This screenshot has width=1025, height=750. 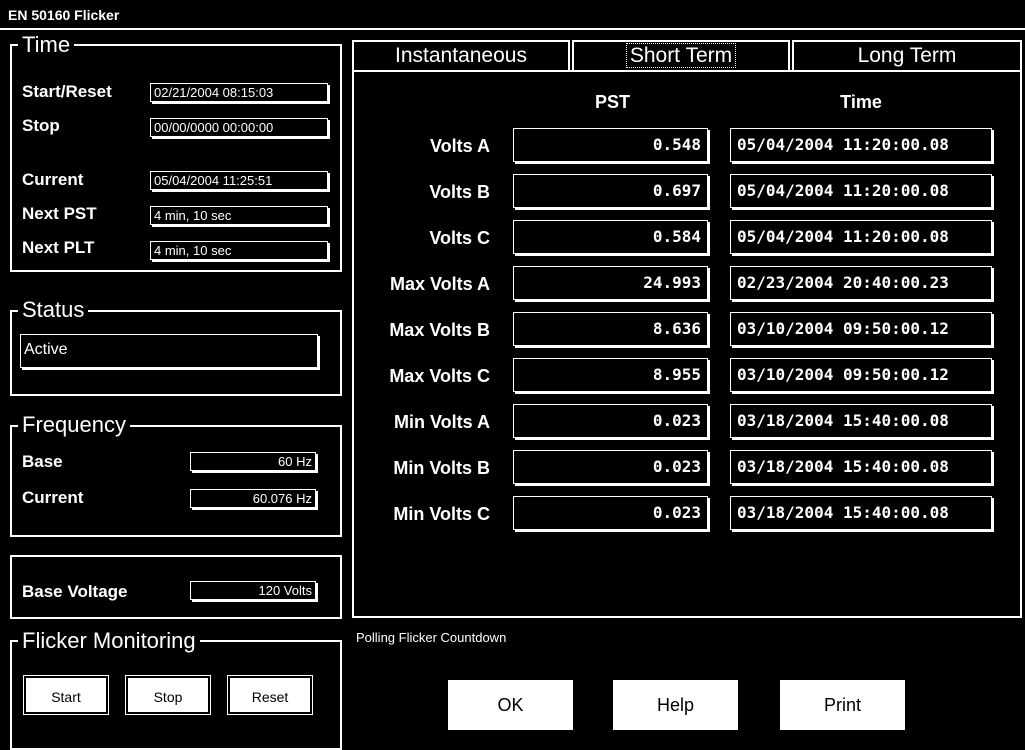 What do you see at coordinates (441, 514) in the screenshot?
I see `row-label: Min Volts C` at bounding box center [441, 514].